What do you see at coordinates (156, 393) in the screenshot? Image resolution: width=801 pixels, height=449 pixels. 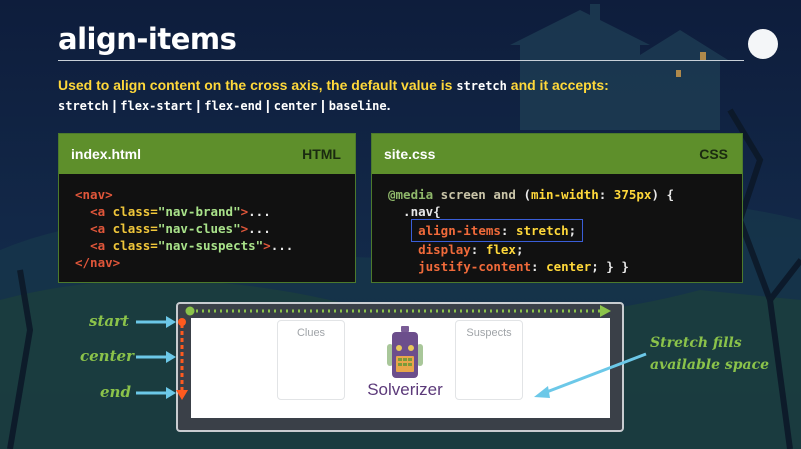 I see `end-arrow` at bounding box center [156, 393].